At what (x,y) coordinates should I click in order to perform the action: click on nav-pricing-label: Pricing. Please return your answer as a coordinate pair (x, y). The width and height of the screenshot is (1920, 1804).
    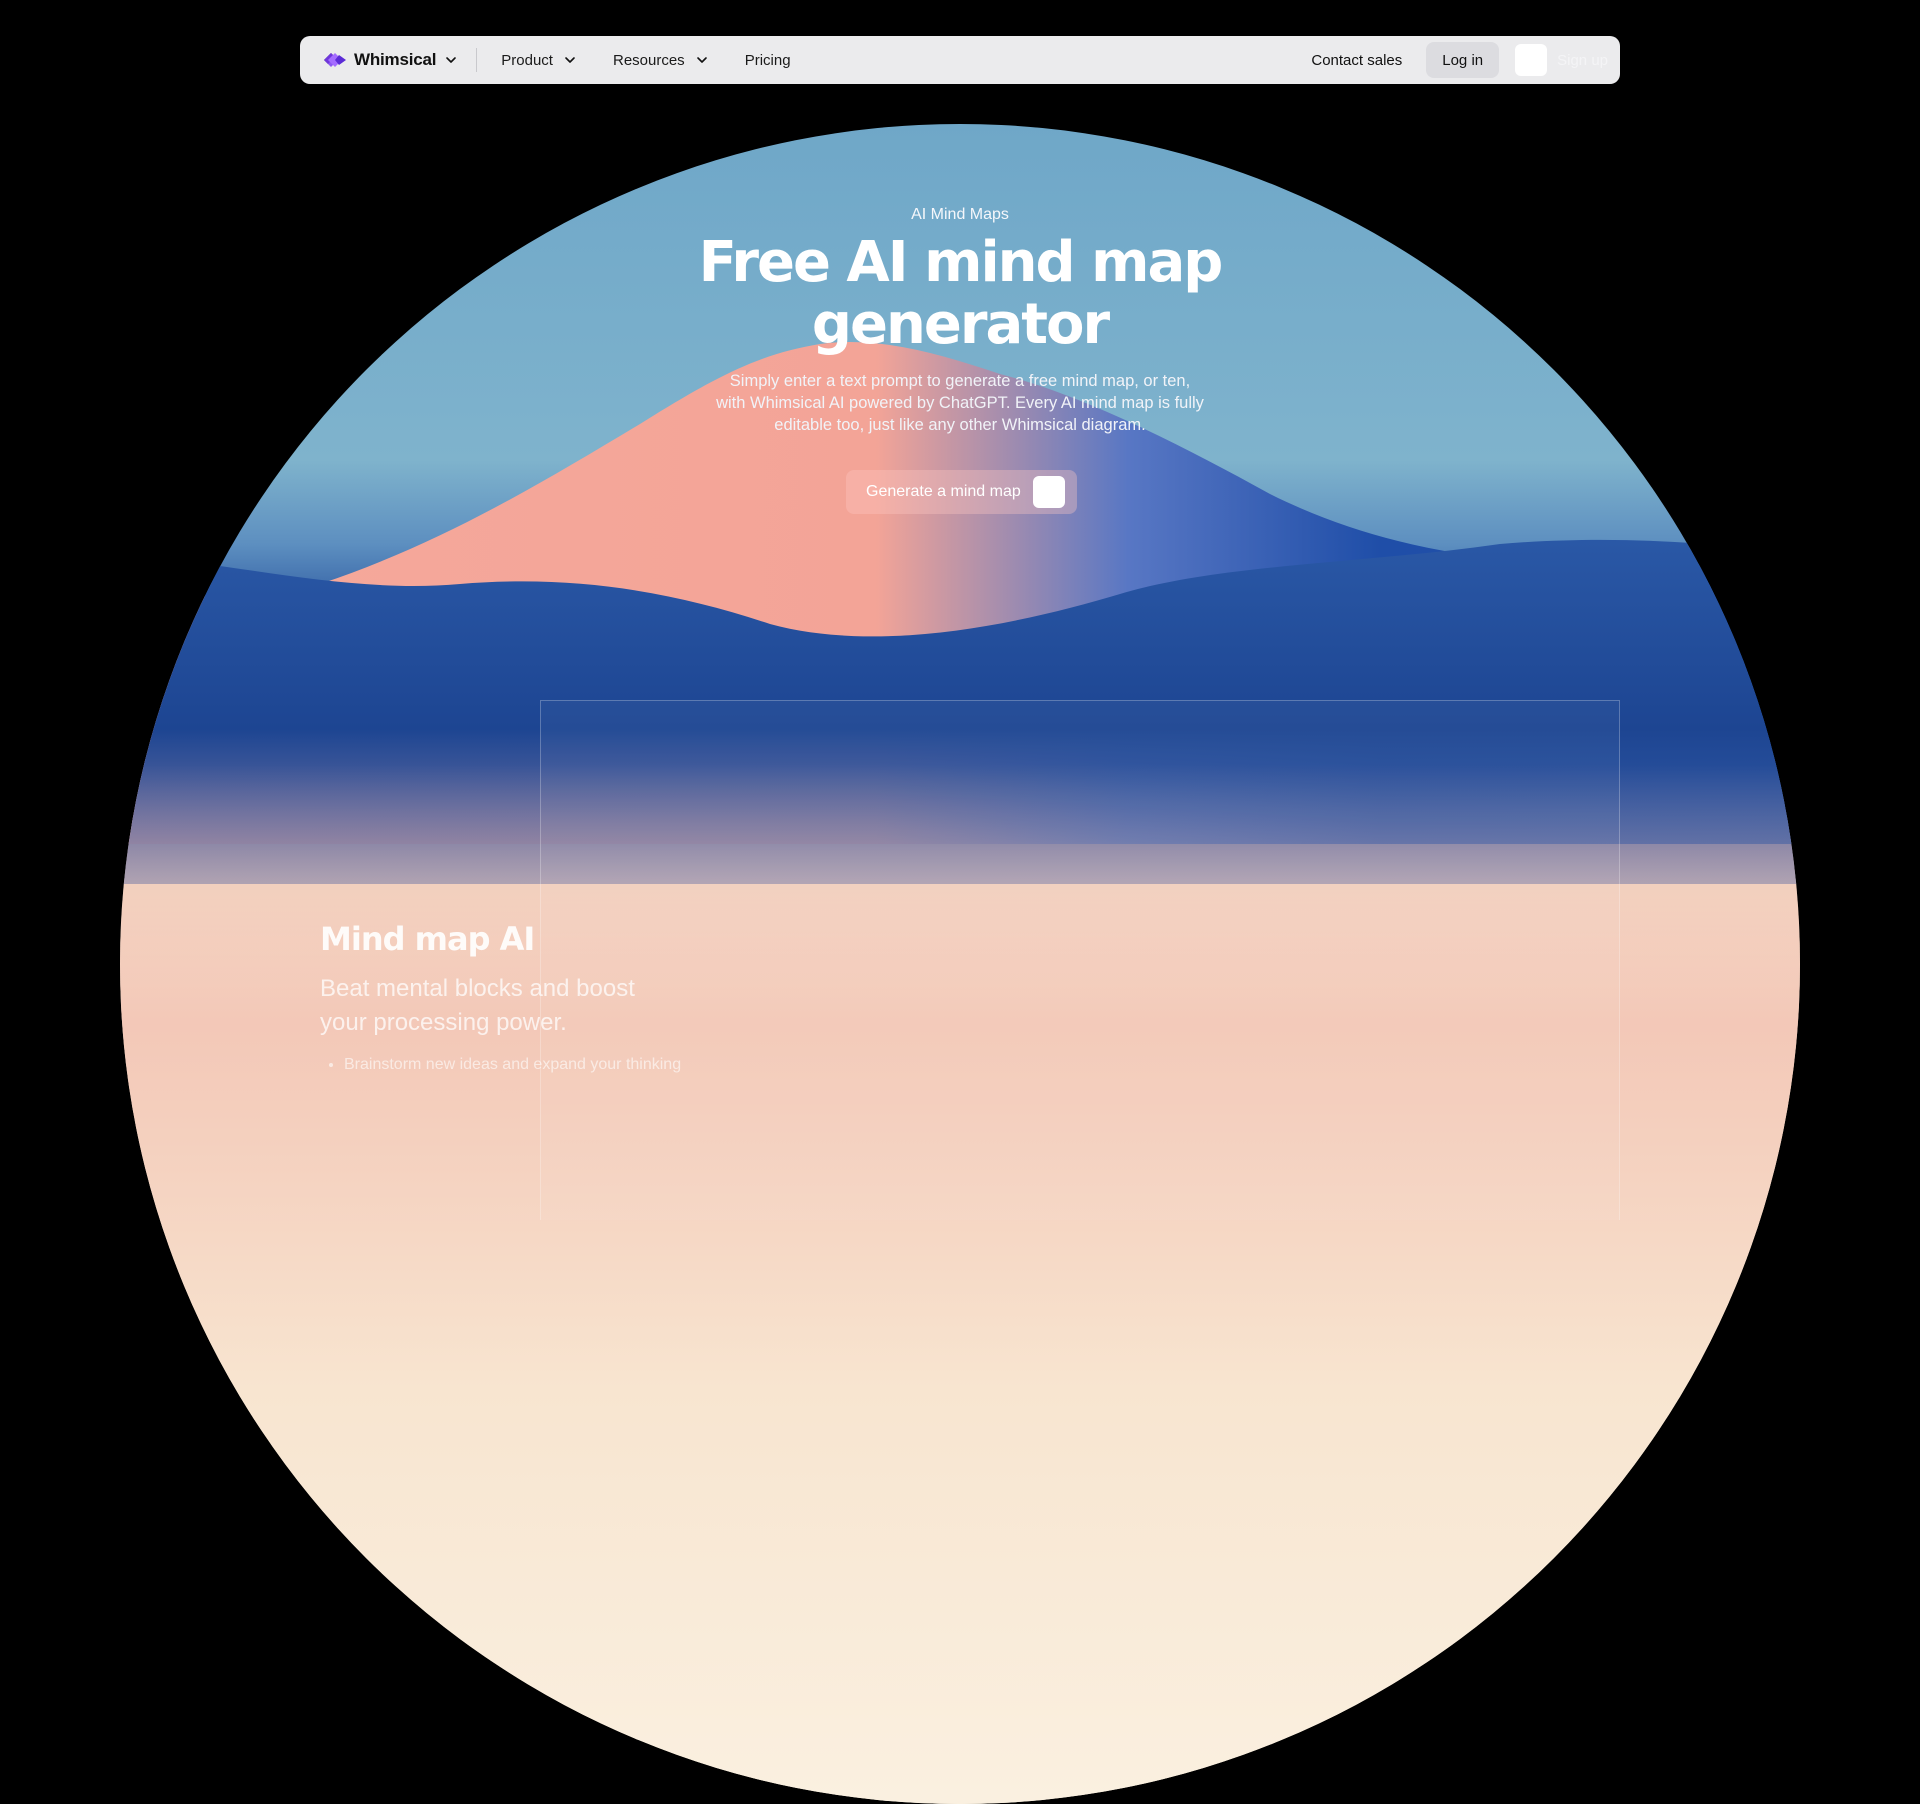
    Looking at the image, I should click on (767, 60).